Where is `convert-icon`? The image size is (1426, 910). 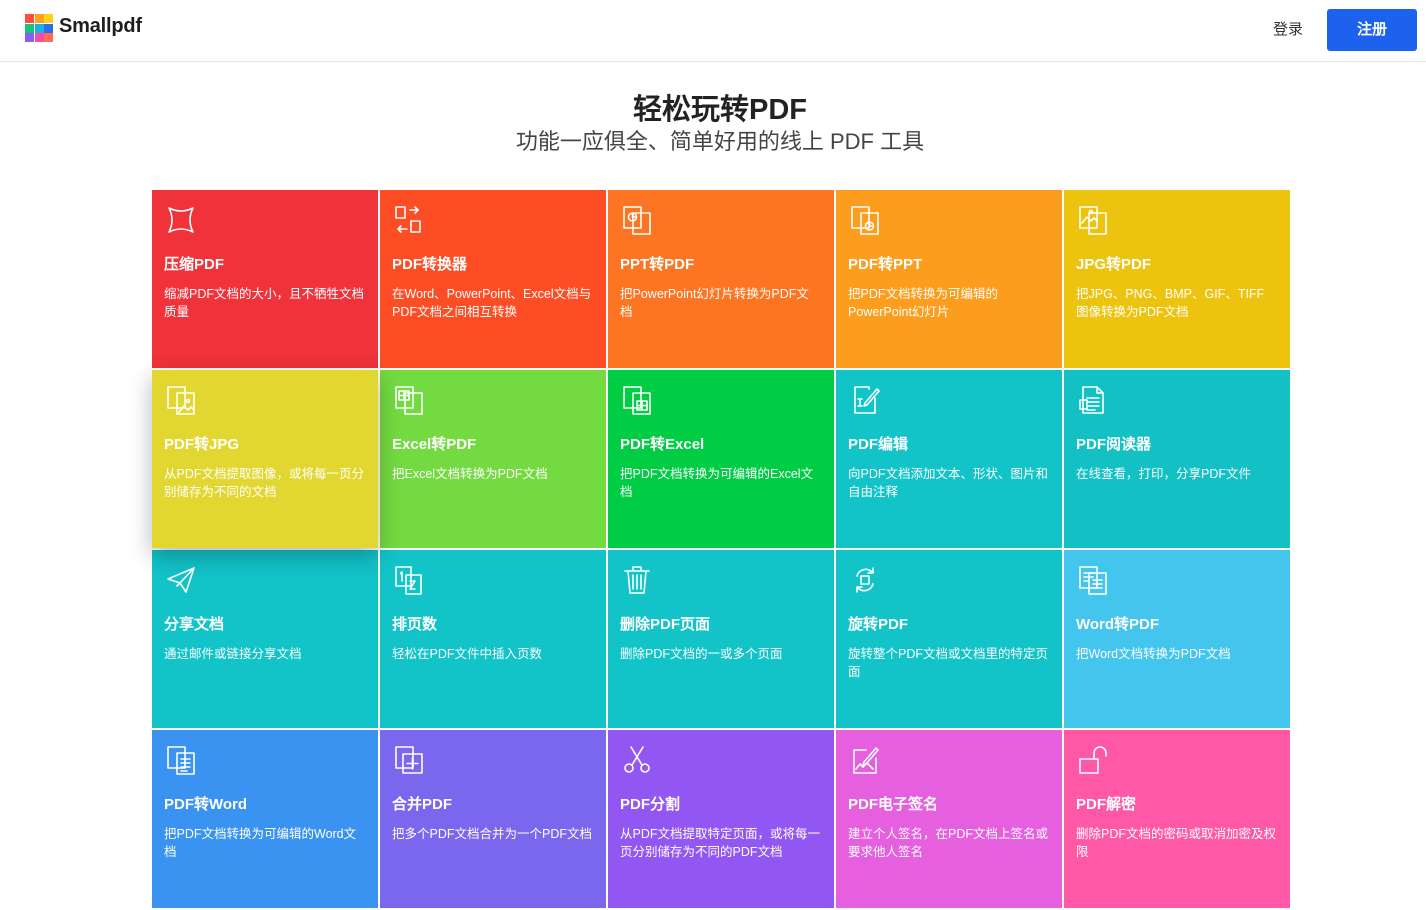 convert-icon is located at coordinates (409, 220).